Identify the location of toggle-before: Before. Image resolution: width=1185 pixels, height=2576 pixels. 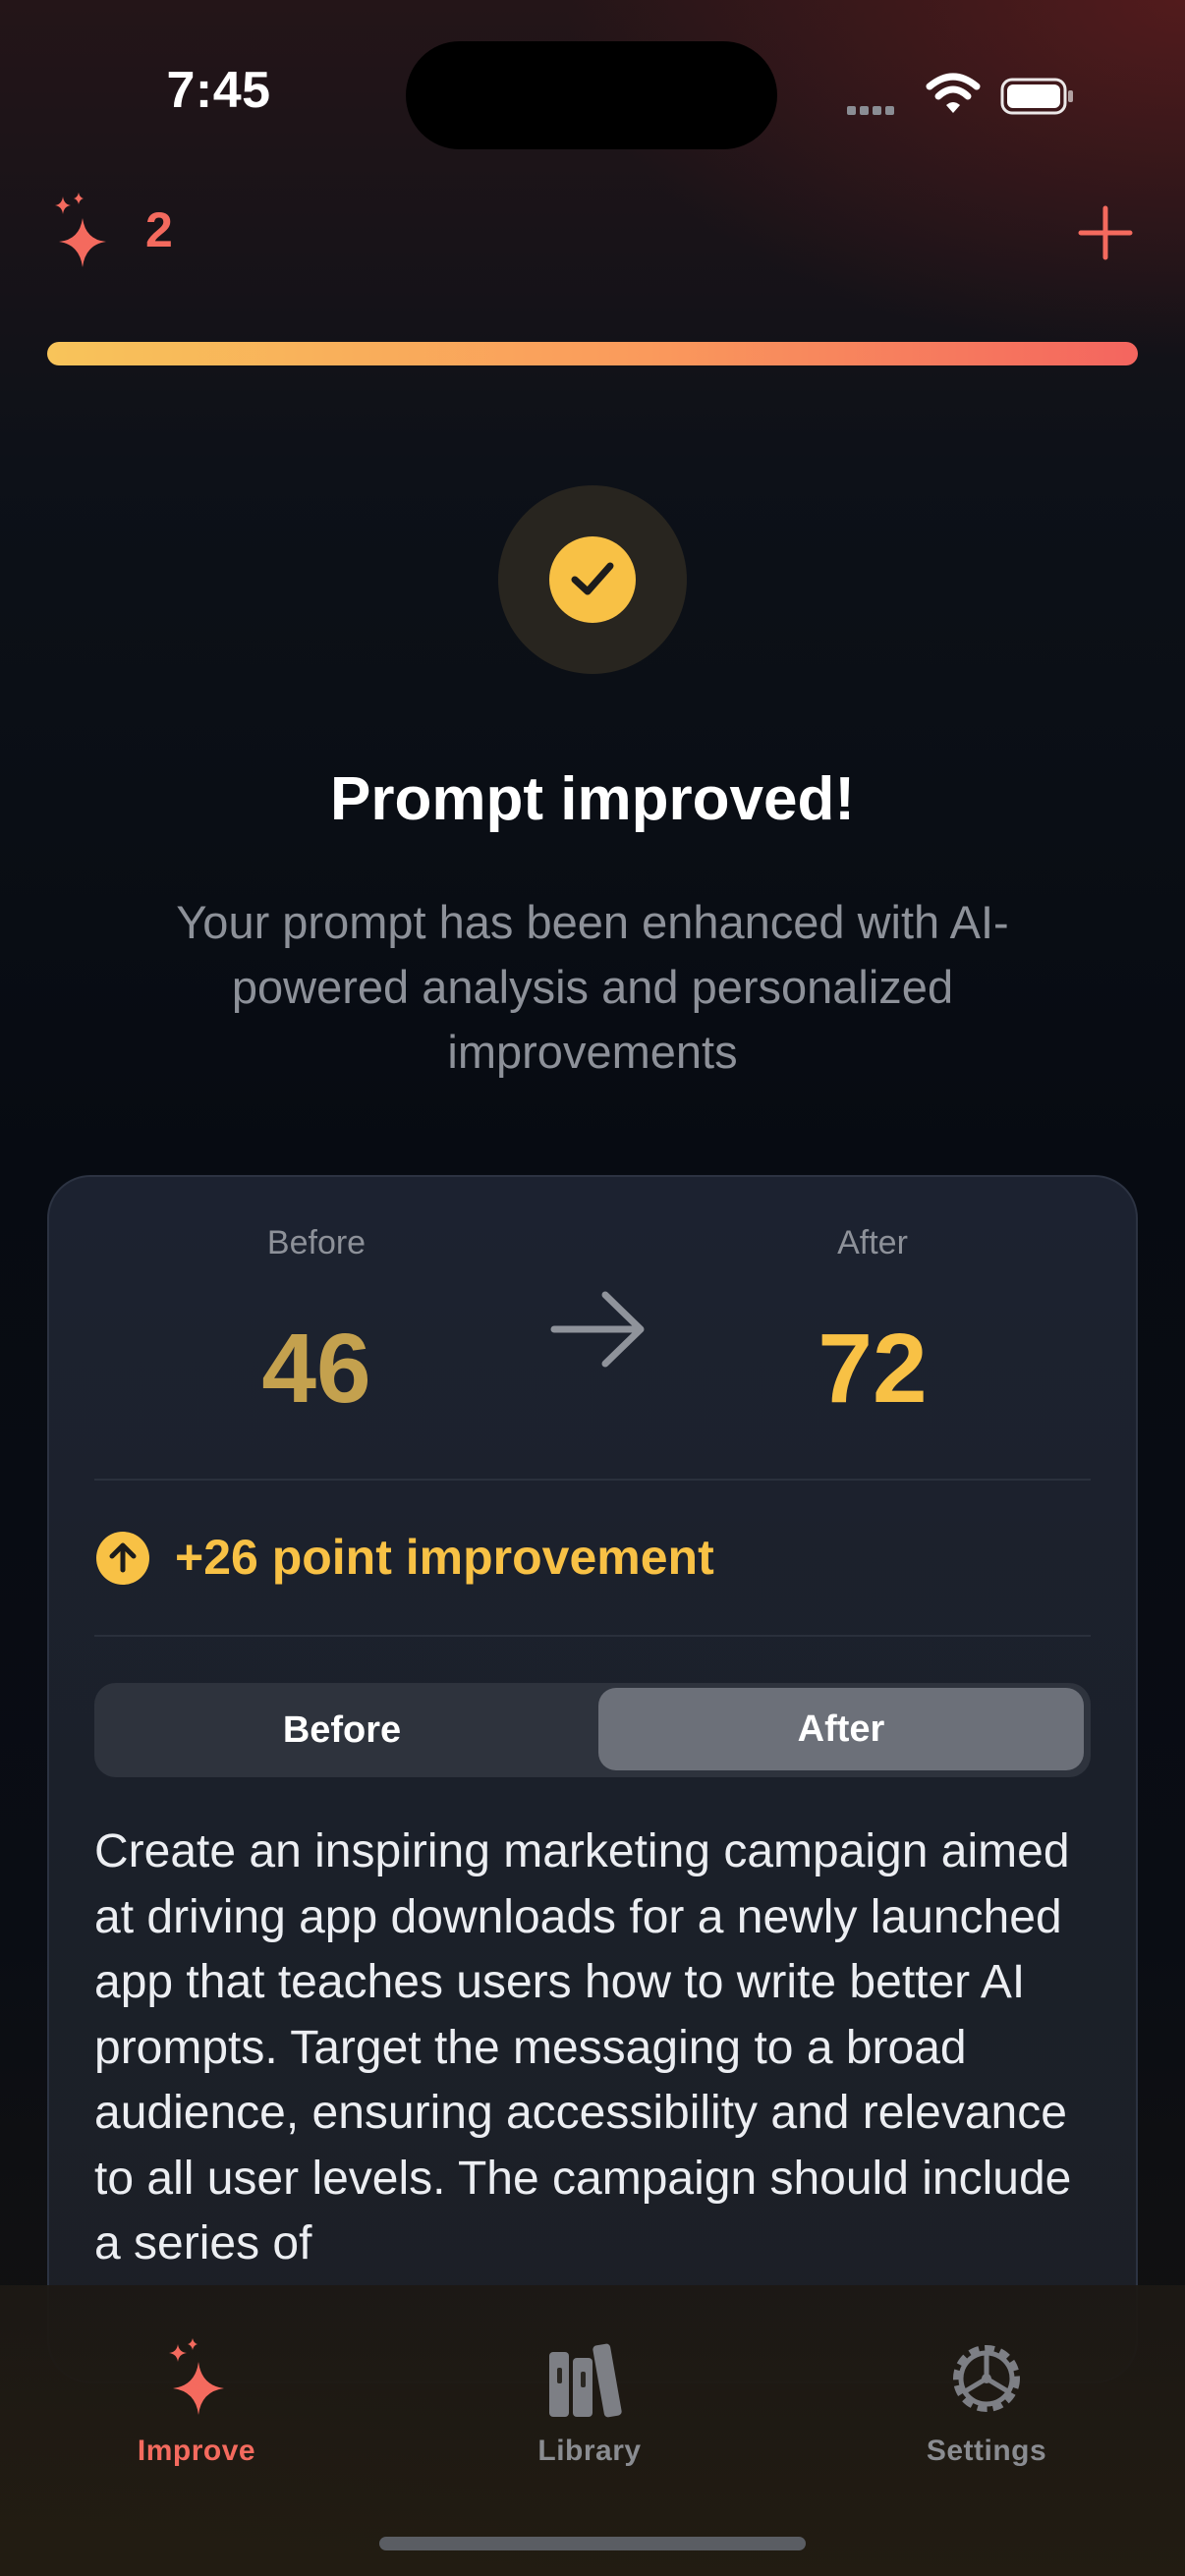
(342, 1730).